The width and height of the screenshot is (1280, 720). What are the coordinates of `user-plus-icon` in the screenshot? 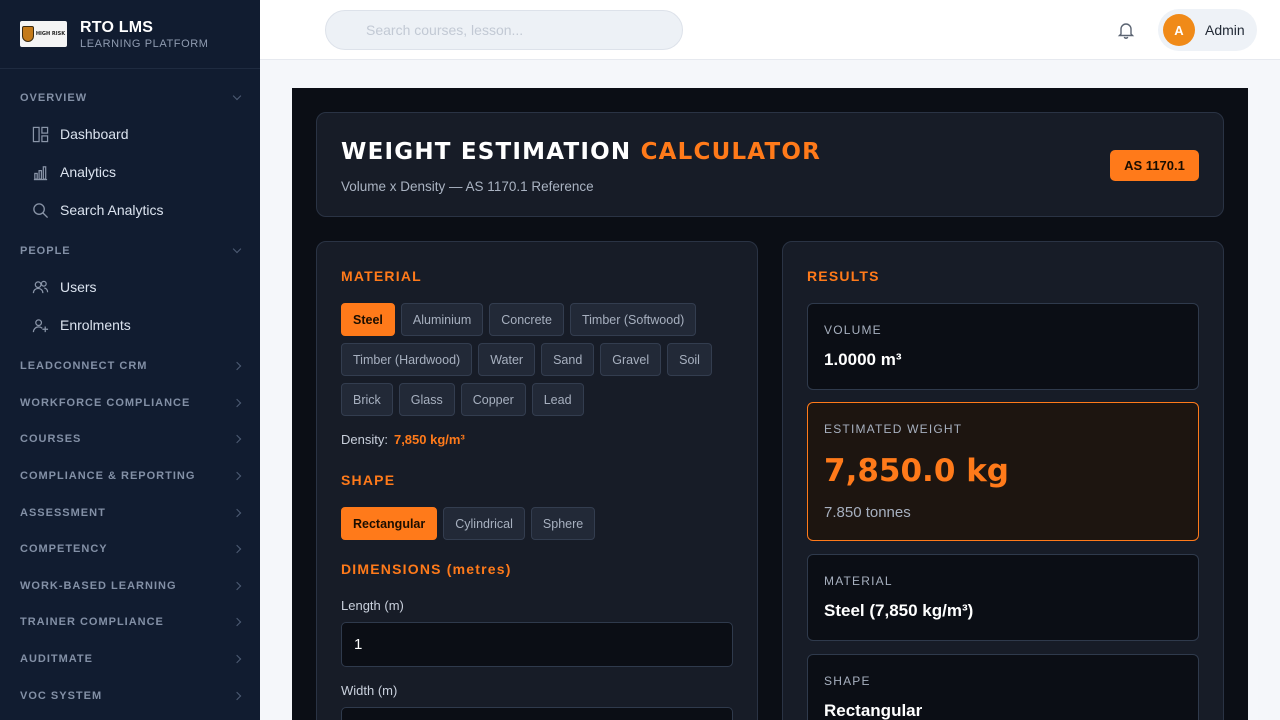 It's located at (40, 325).